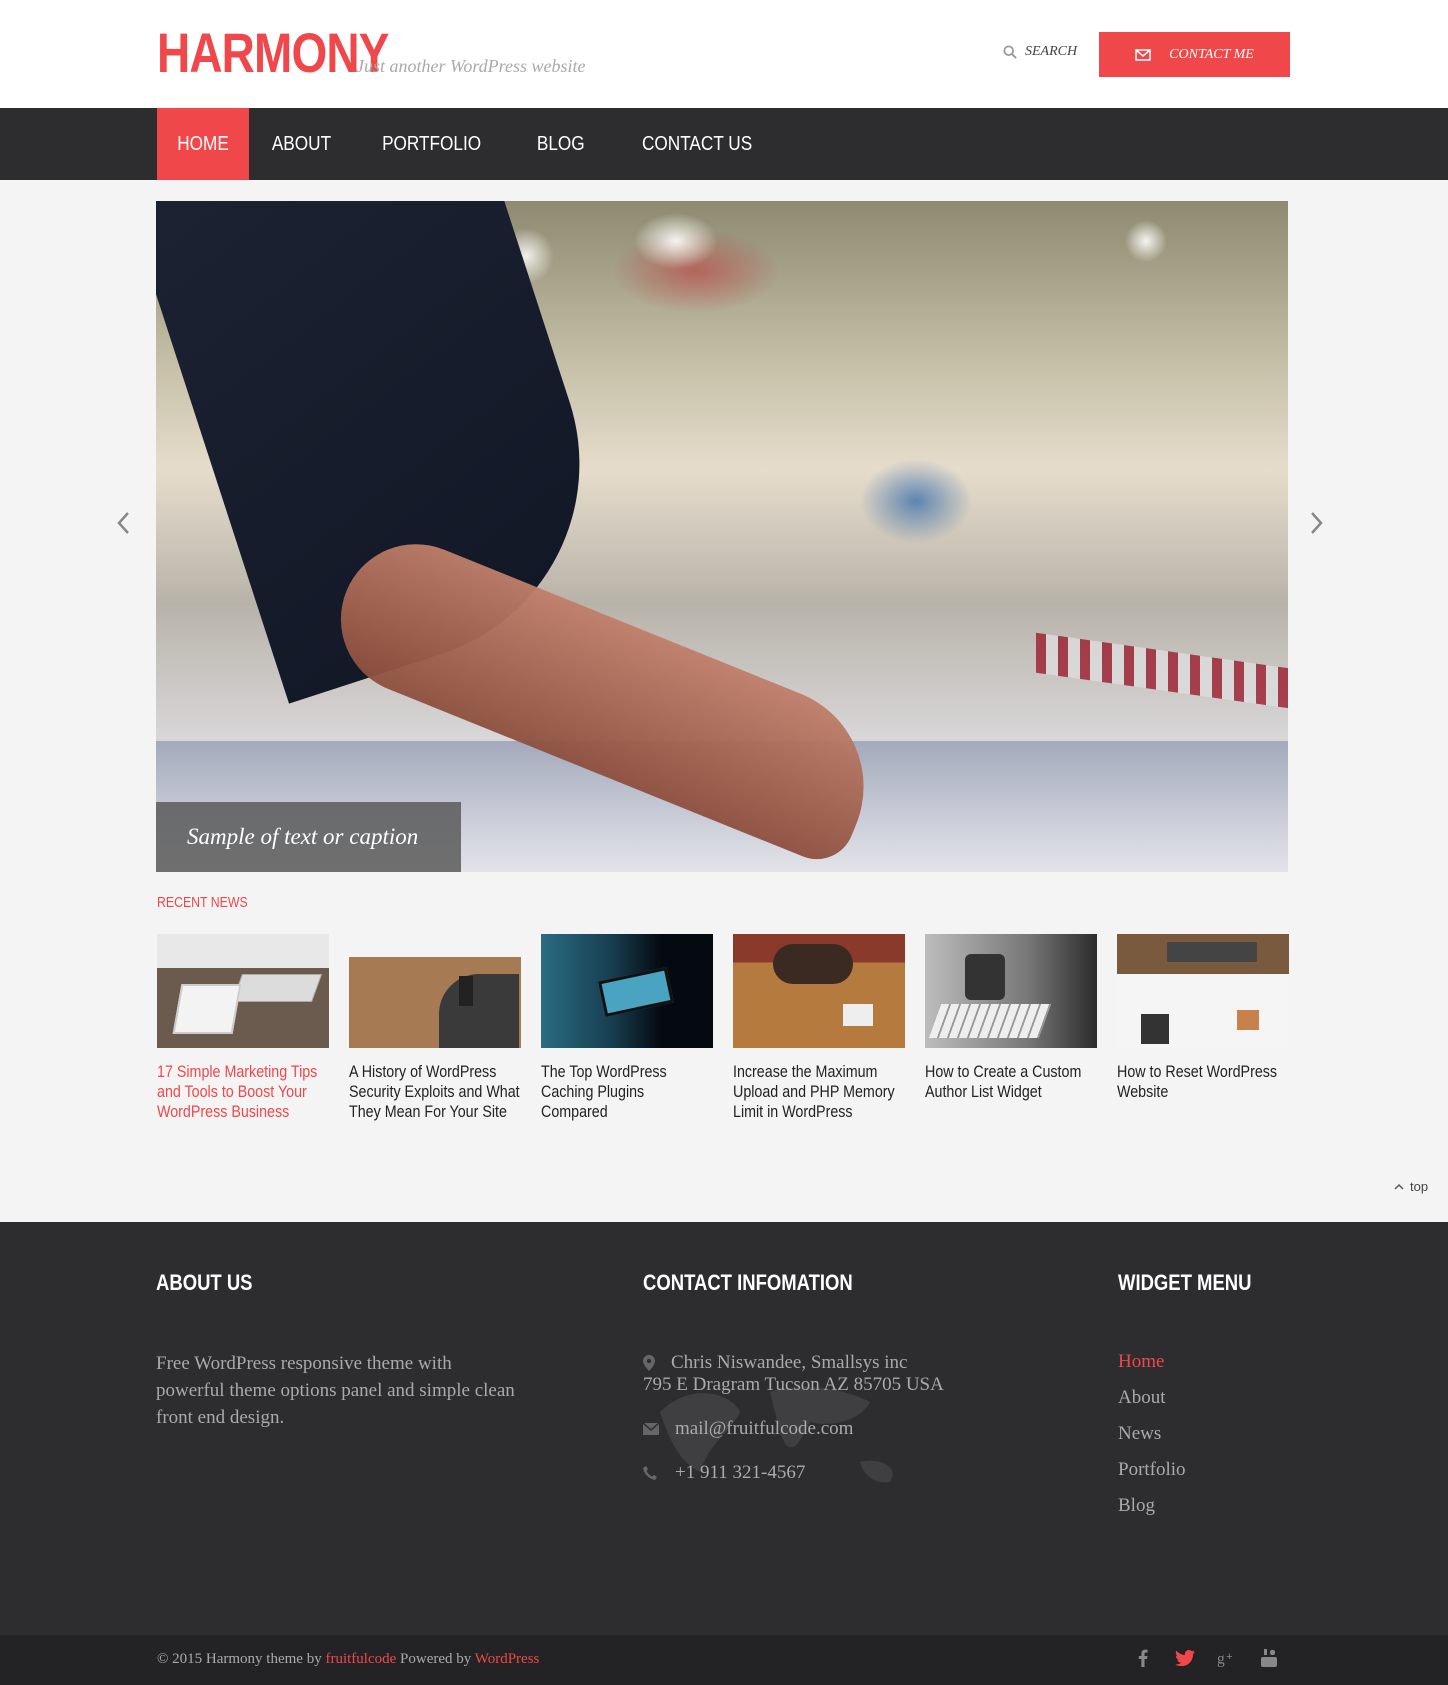 This screenshot has height=1685, width=1448. I want to click on footer-menu-item-portfolio: Portfolio, so click(1152, 1469).